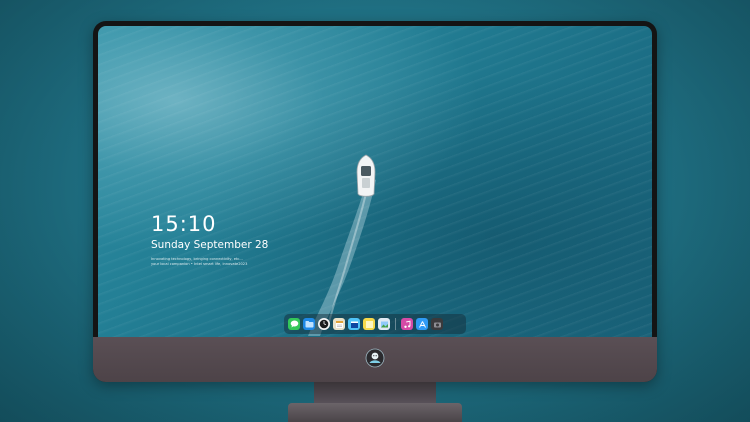 The width and height of the screenshot is (750, 422). What do you see at coordinates (354, 324) in the screenshot?
I see `clapper-icon` at bounding box center [354, 324].